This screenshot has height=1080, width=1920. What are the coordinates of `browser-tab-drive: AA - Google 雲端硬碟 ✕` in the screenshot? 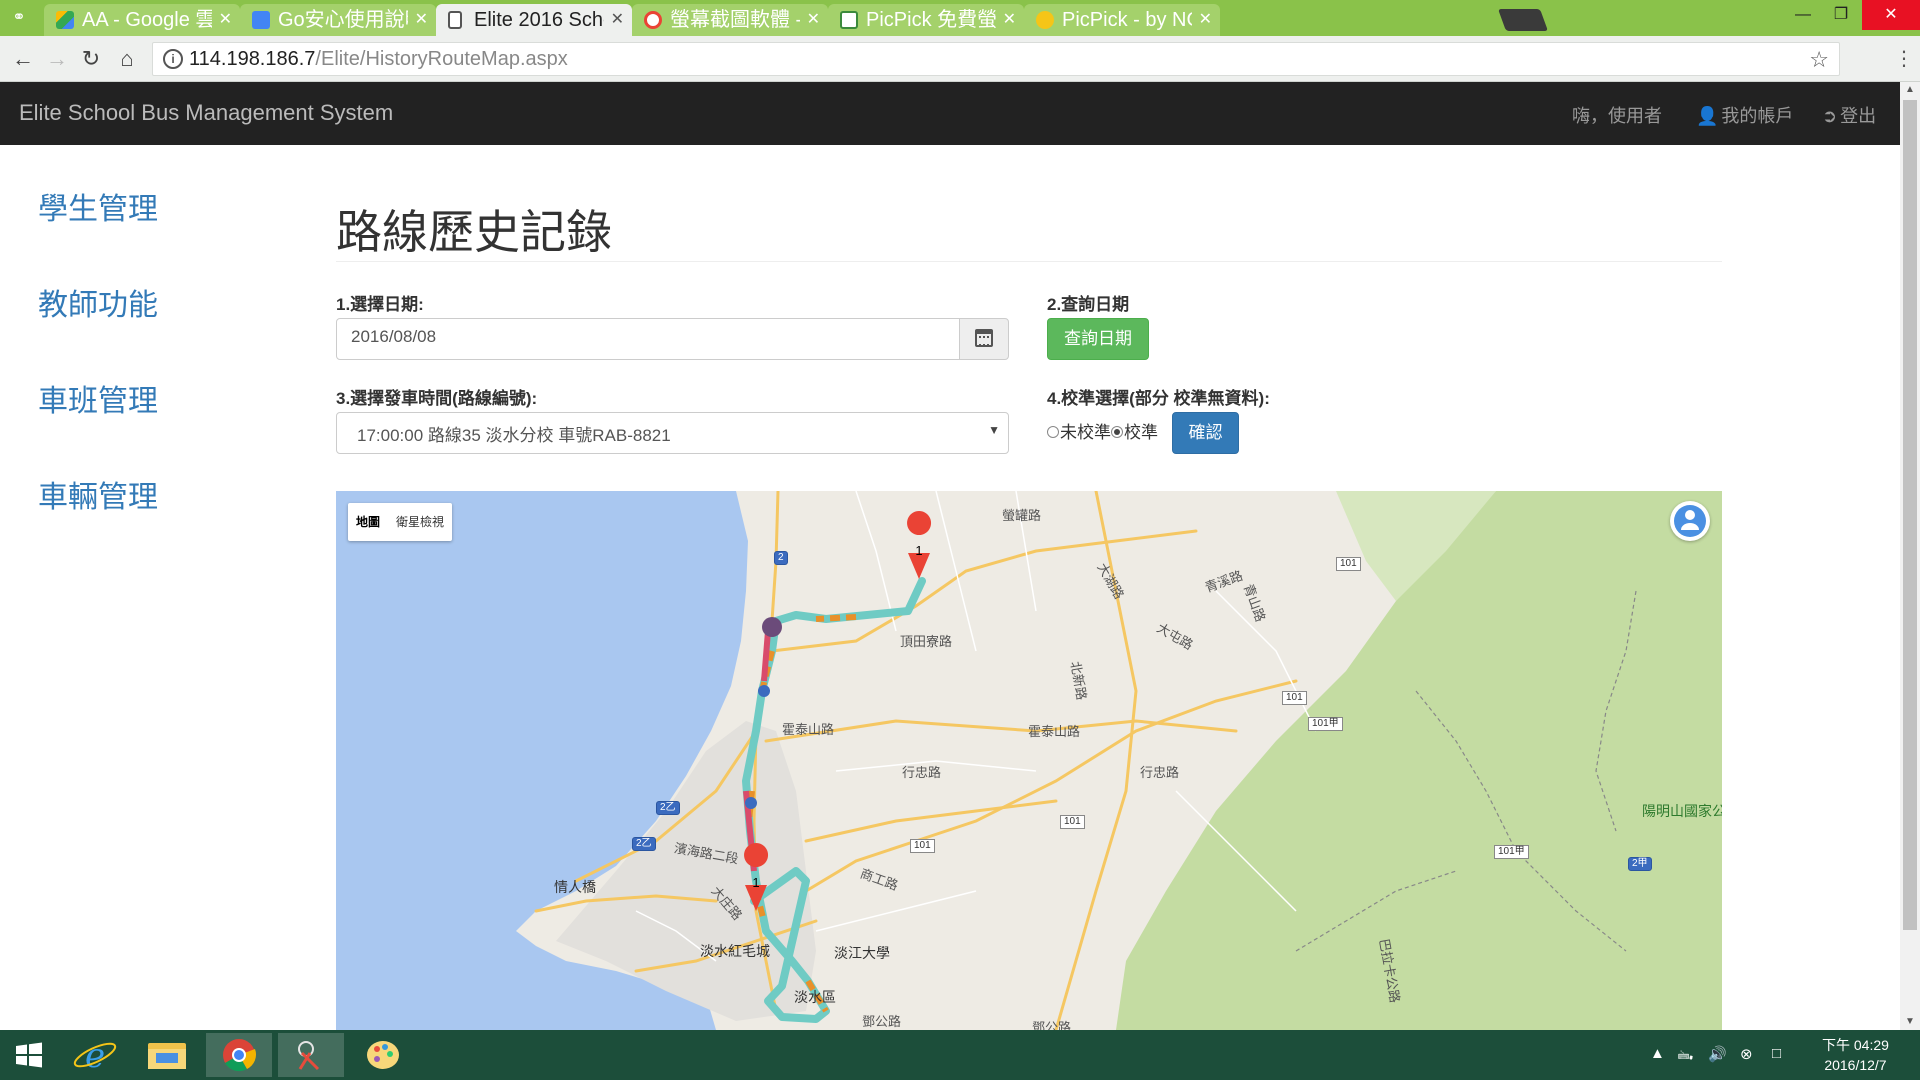 It's located at (142, 20).